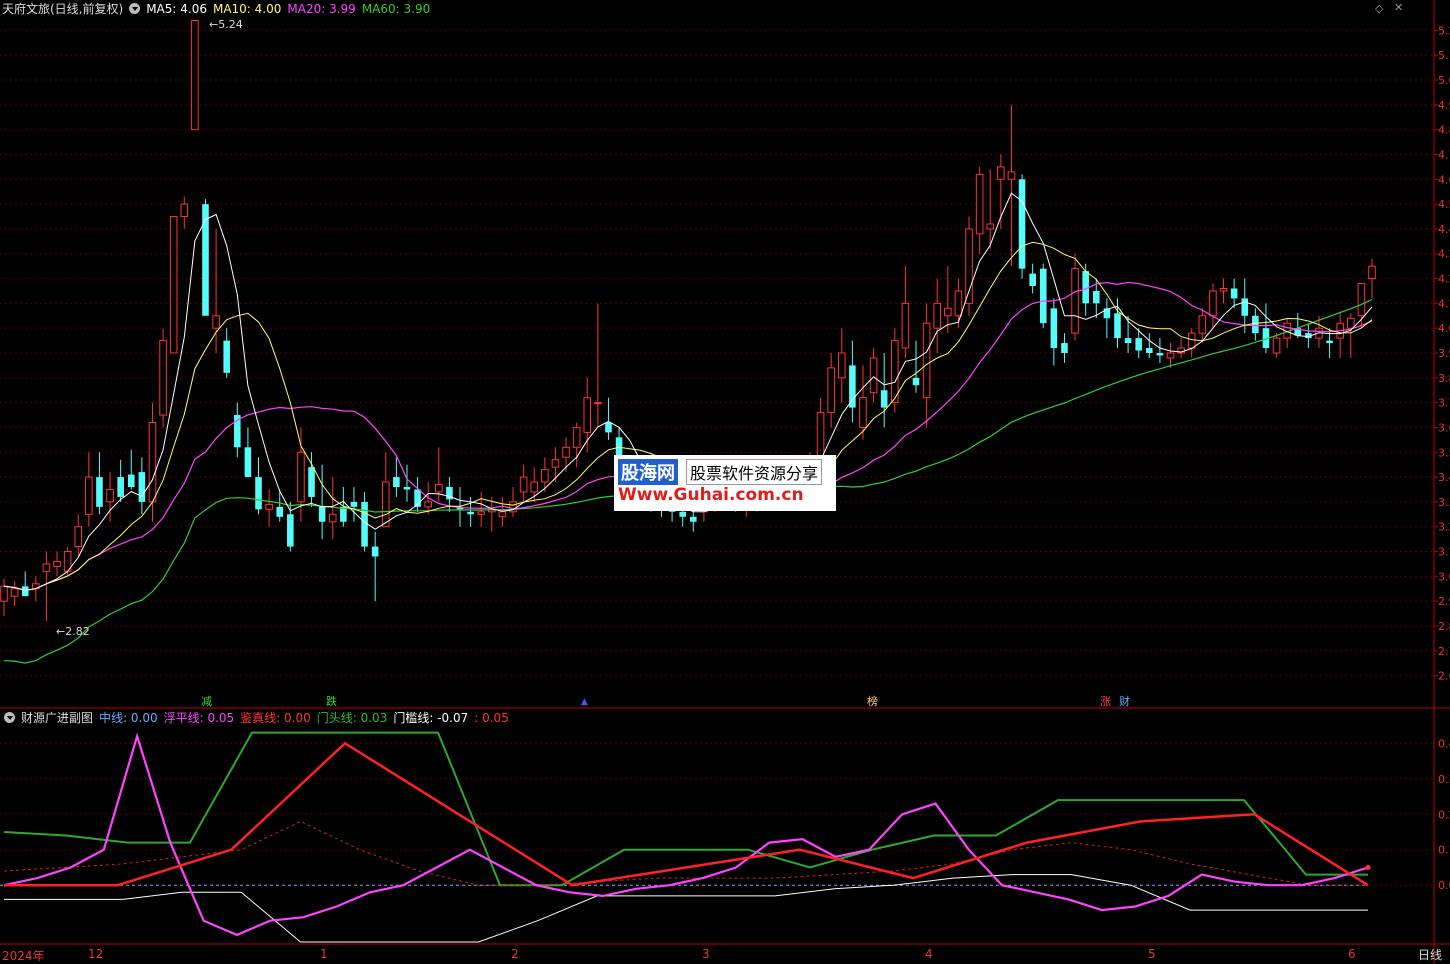 This screenshot has height=964, width=1450. What do you see at coordinates (199, 718) in the screenshot?
I see `fupingxian-label: 浮平线: 0.05` at bounding box center [199, 718].